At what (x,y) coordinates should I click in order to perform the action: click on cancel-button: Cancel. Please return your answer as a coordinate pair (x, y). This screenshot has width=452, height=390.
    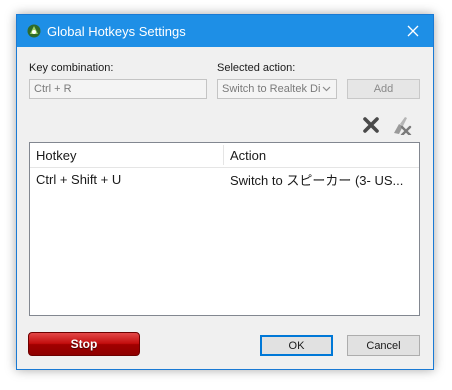
    Looking at the image, I should click on (383, 345).